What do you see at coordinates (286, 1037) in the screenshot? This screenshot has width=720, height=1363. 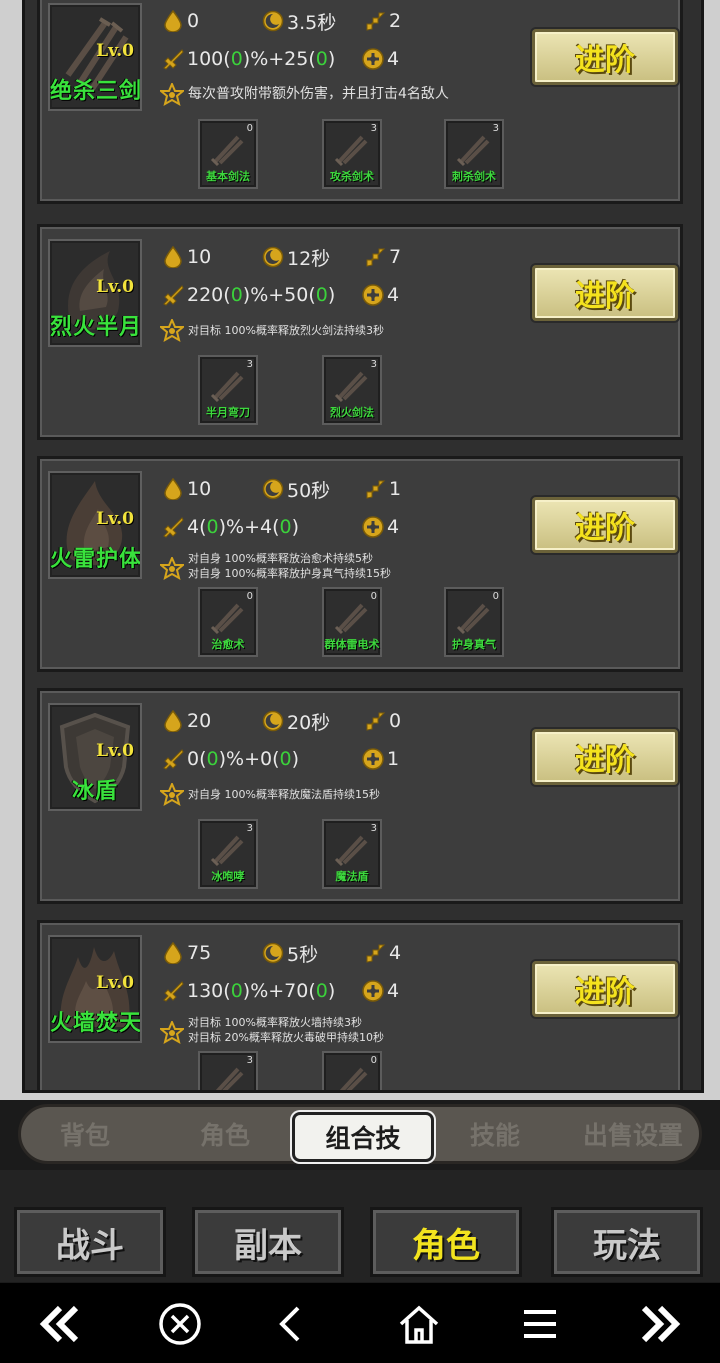 I see `description-line: 对目标 20%概率释放火毒破甲持续10秒` at bounding box center [286, 1037].